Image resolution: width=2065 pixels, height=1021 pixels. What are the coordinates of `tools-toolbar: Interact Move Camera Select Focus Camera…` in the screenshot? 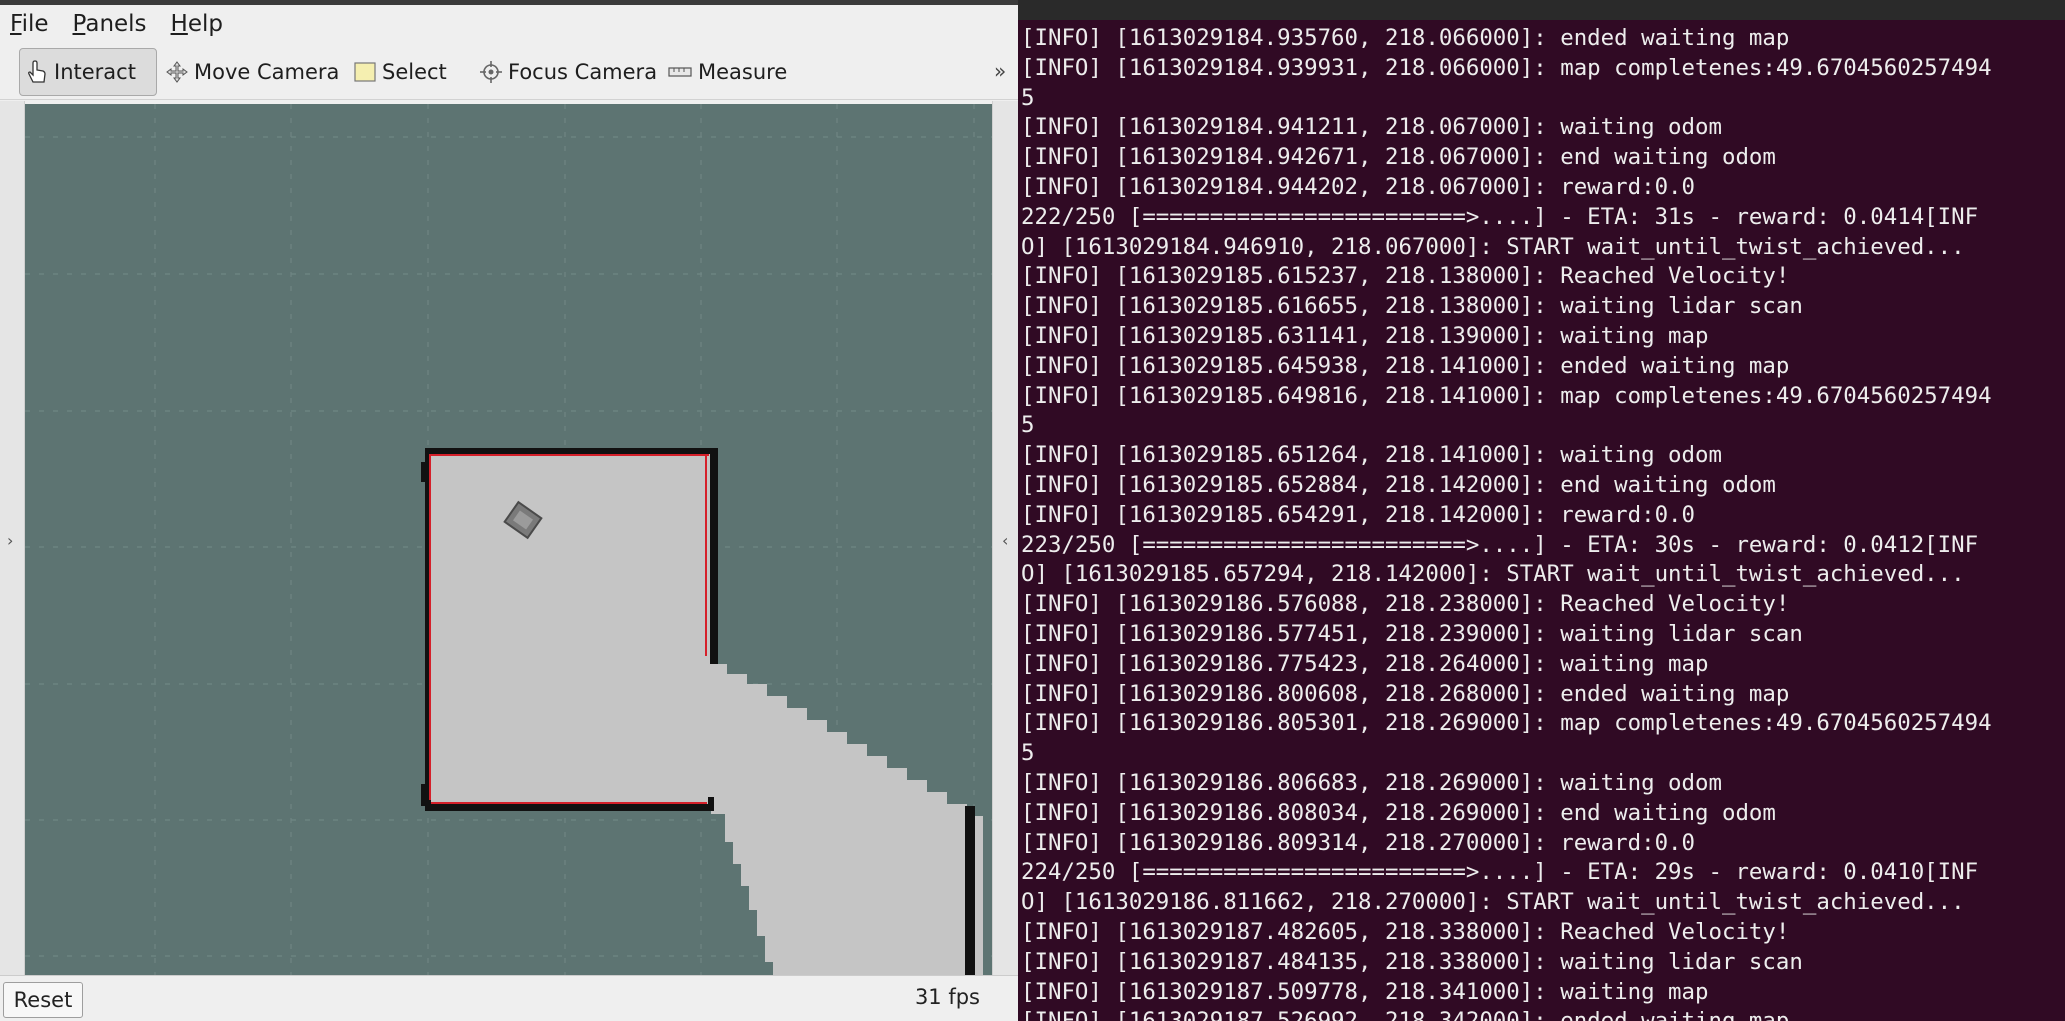 It's located at (509, 71).